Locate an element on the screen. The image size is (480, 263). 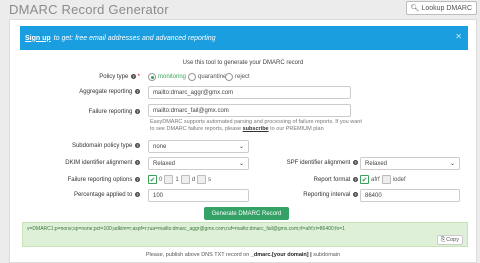
failure-label: Failure reporting ? is located at coordinates (114, 112).